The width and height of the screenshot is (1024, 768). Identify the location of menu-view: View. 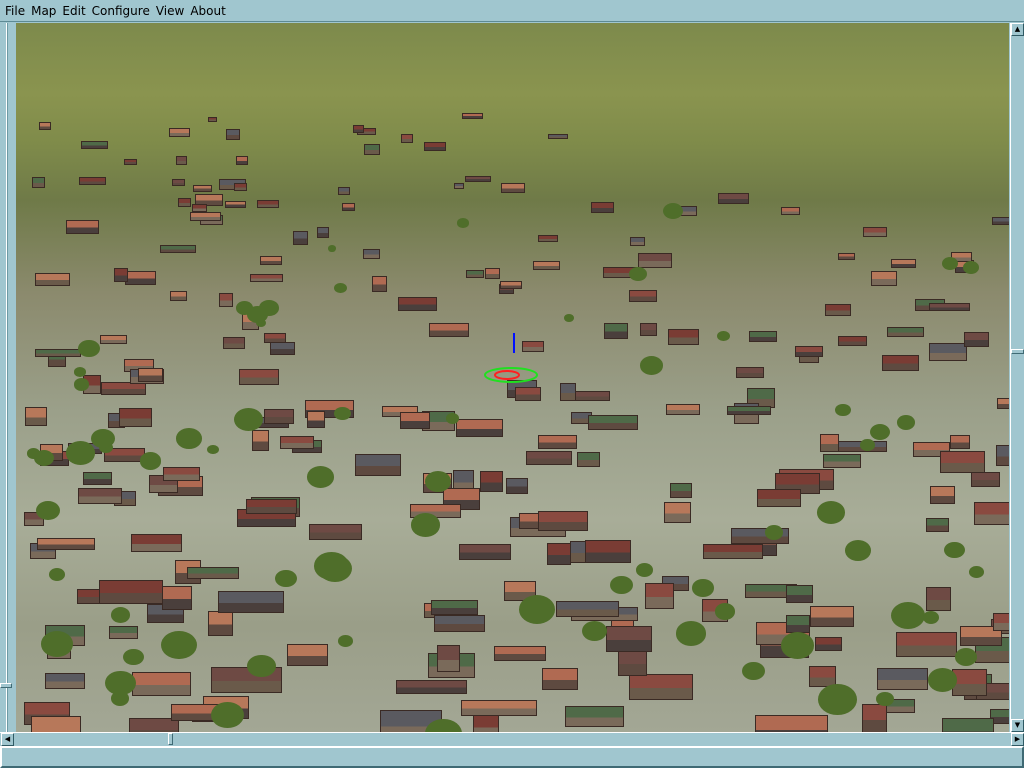
(170, 11).